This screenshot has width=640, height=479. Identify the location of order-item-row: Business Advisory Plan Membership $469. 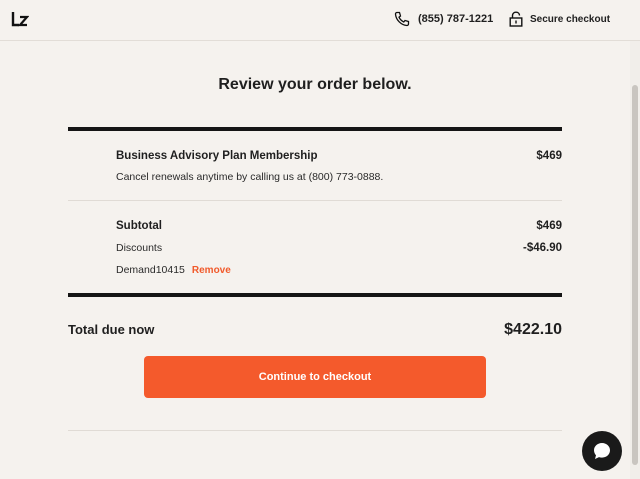
(339, 156).